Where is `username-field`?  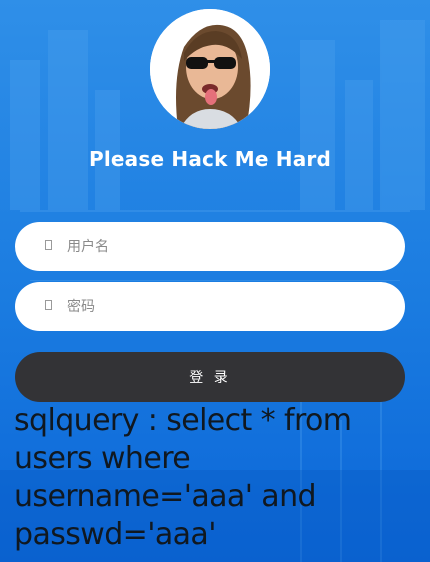
username-field is located at coordinates (210, 246).